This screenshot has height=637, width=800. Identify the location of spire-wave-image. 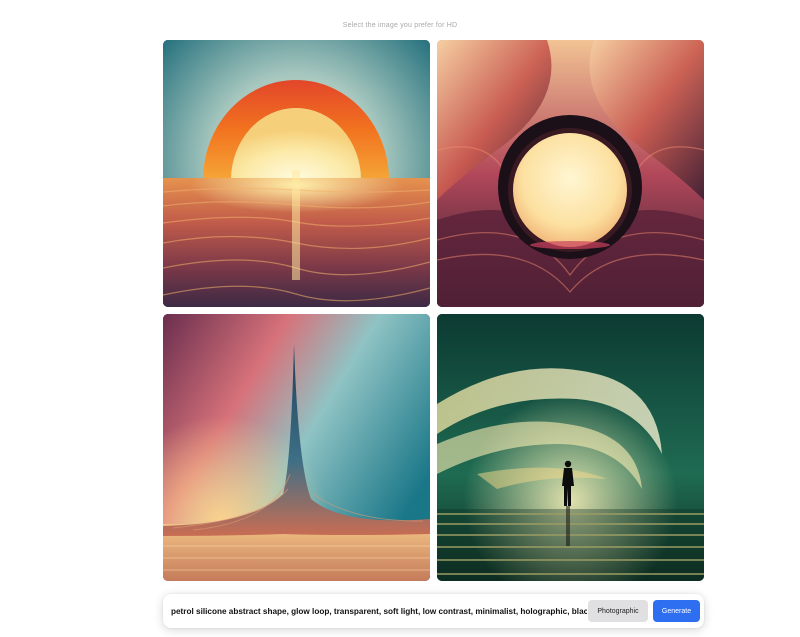
(296, 447).